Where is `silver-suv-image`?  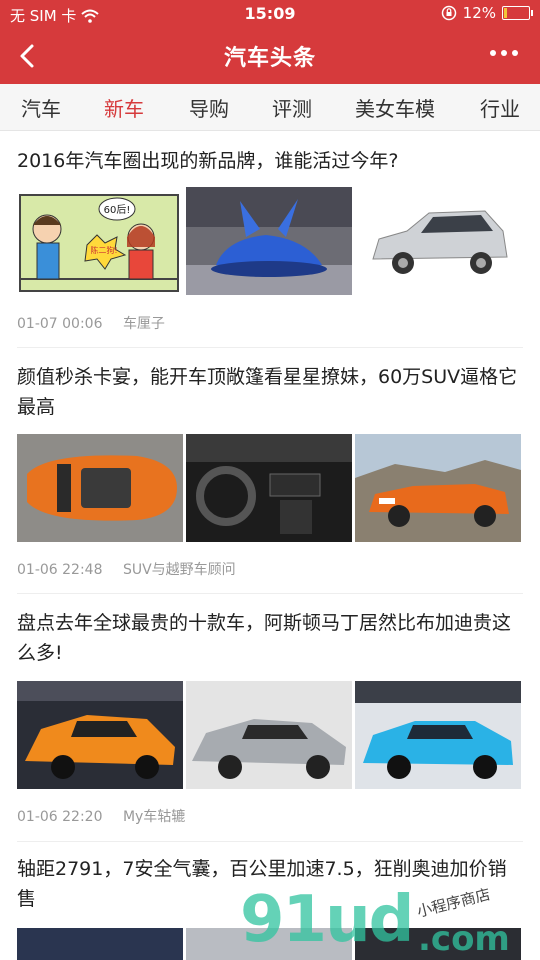
silver-suv-image is located at coordinates (438, 241).